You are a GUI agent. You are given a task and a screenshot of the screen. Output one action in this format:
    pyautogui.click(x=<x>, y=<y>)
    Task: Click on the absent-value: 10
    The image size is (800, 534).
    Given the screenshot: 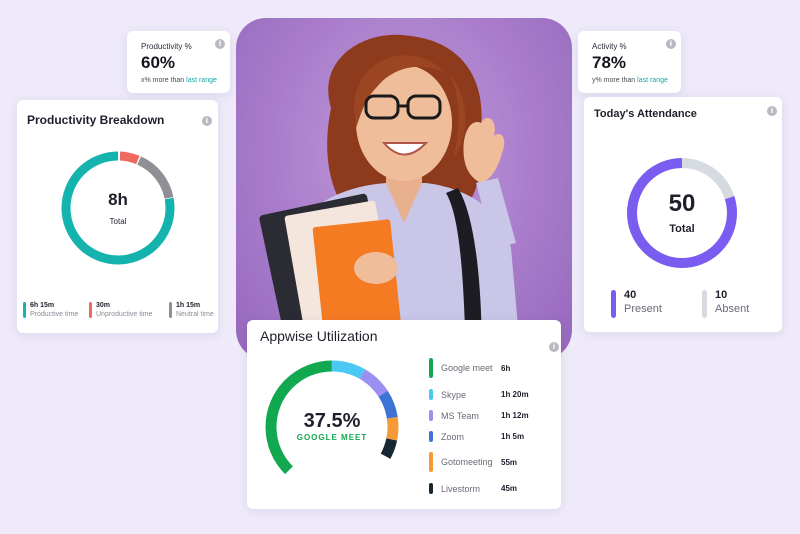 What is the action you would take?
    pyautogui.click(x=721, y=295)
    